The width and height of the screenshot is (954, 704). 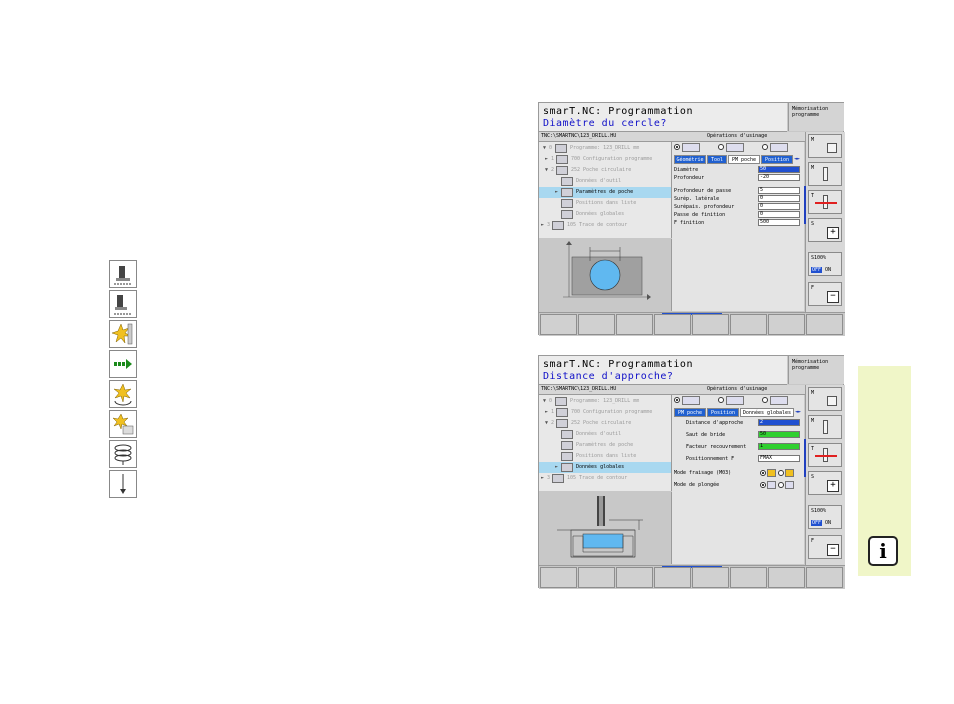 I want to click on positionnement-f-input: FMAX, so click(x=779, y=458).